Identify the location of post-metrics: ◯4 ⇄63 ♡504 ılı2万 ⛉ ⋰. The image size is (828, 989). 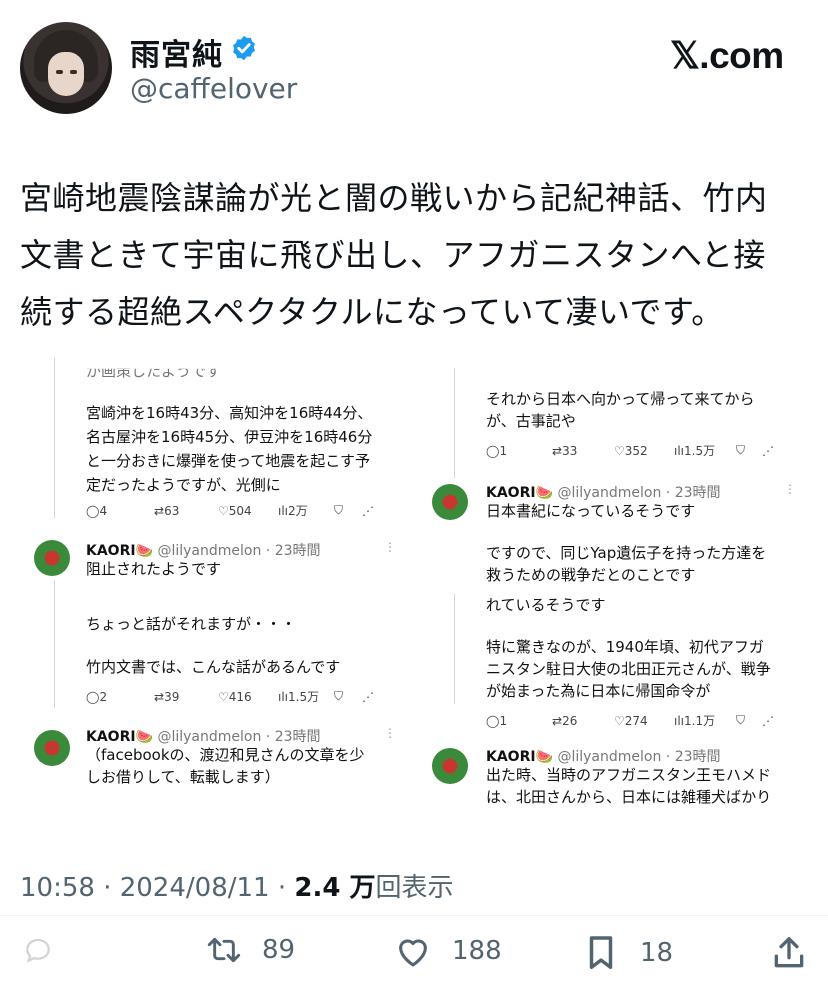
(230, 510).